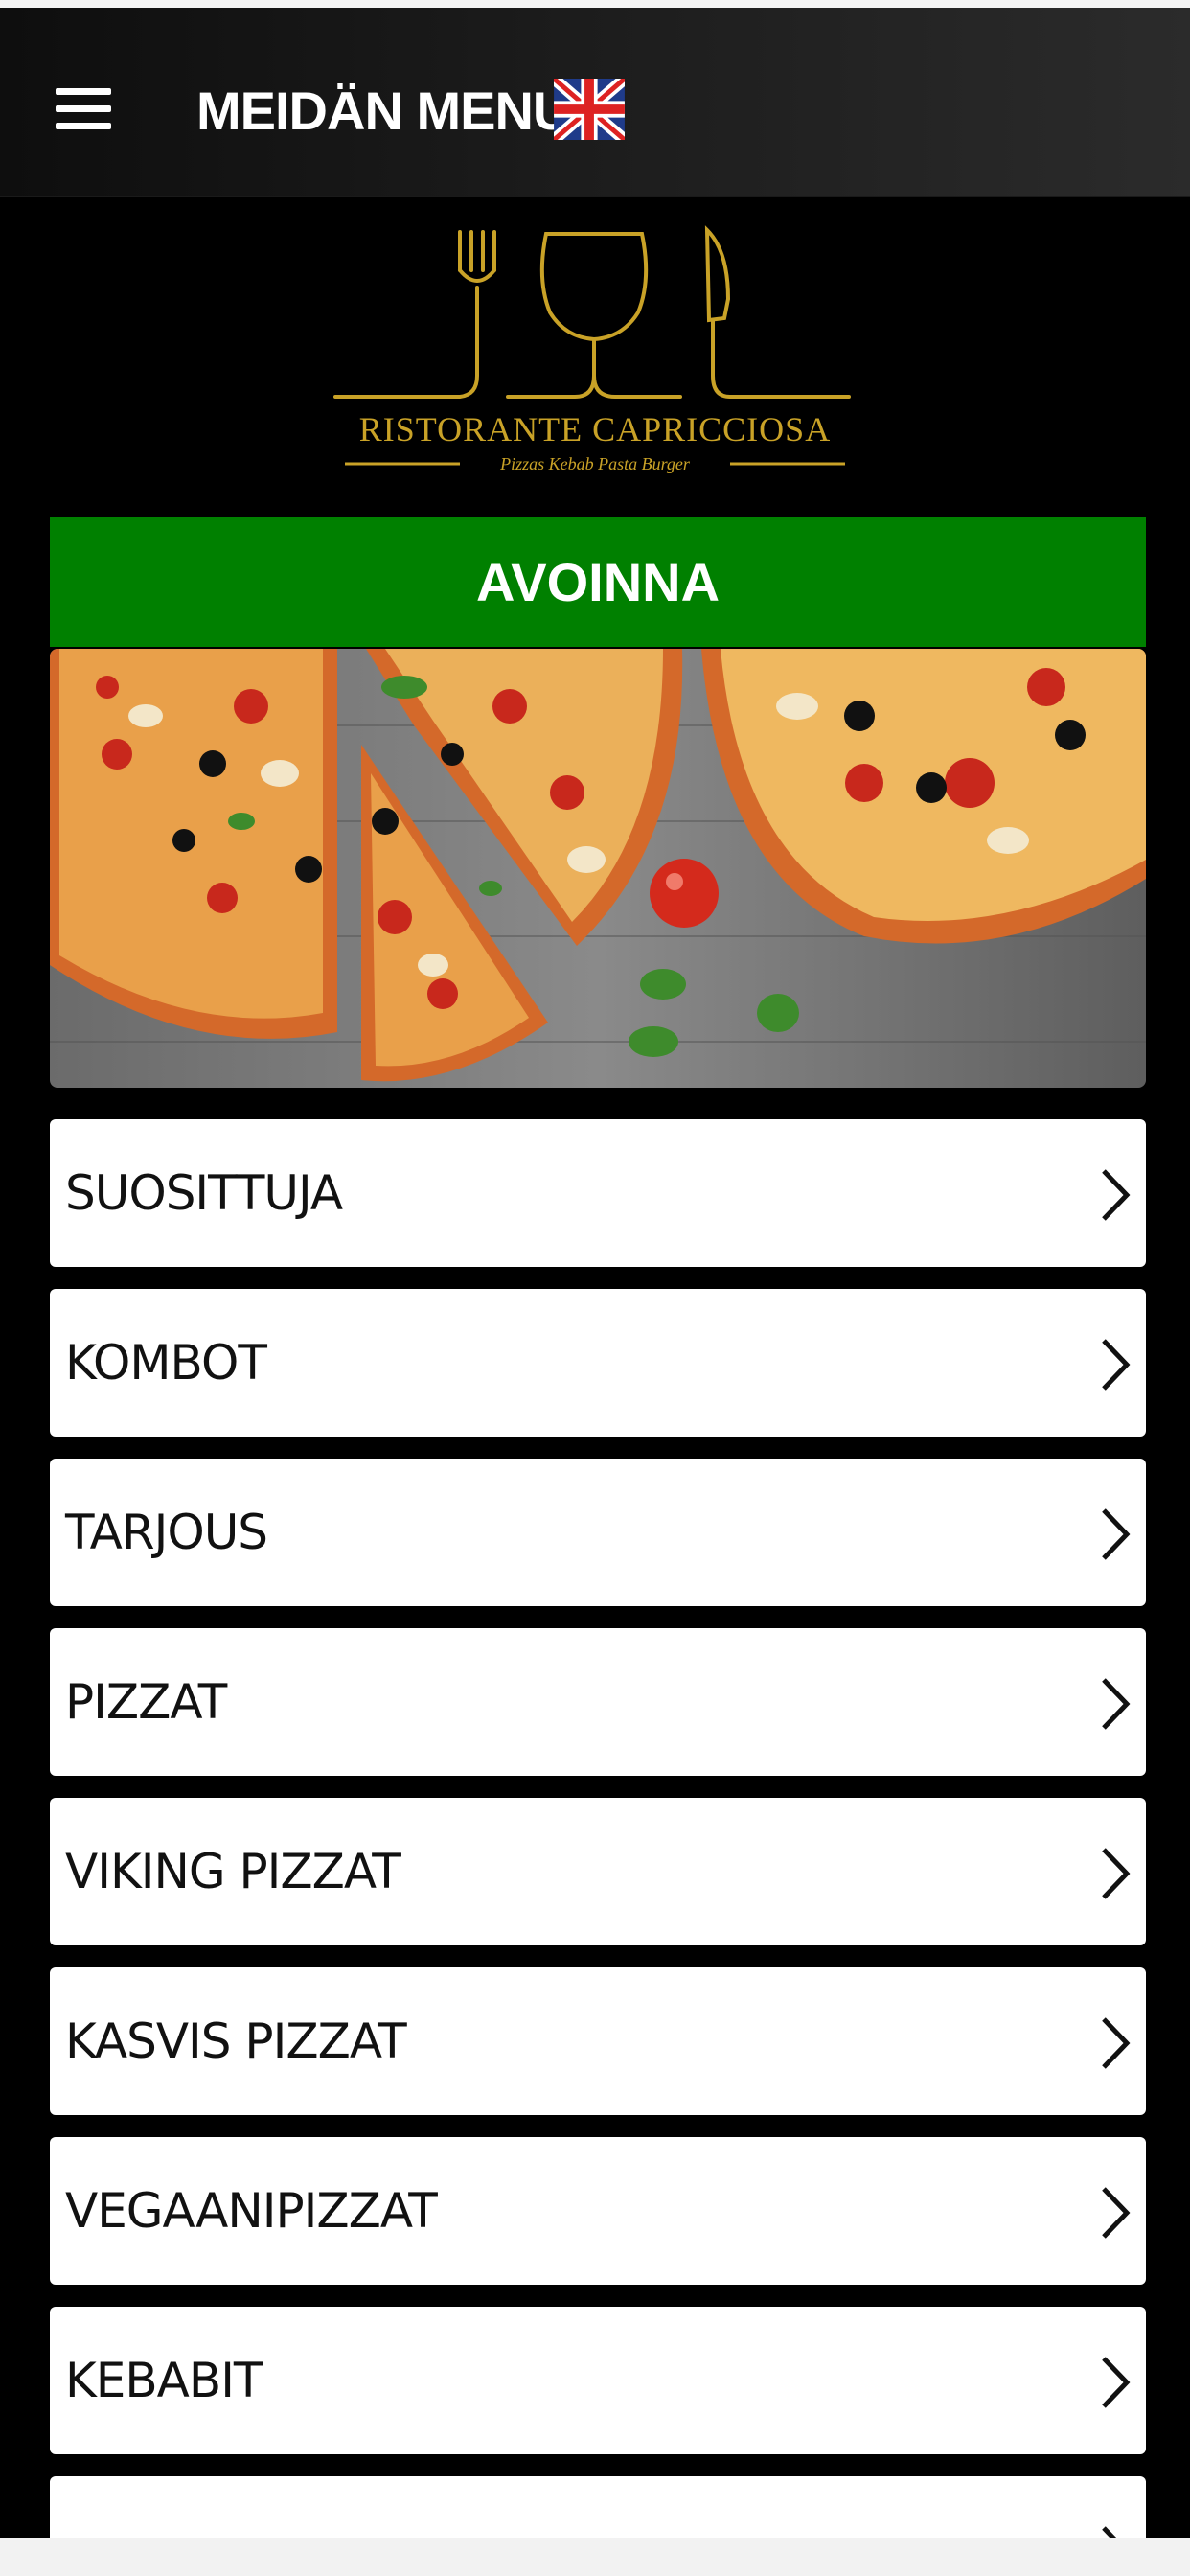 This screenshot has height=2576, width=1190. I want to click on menu-category-kombot: KOMBOT, so click(598, 1363).